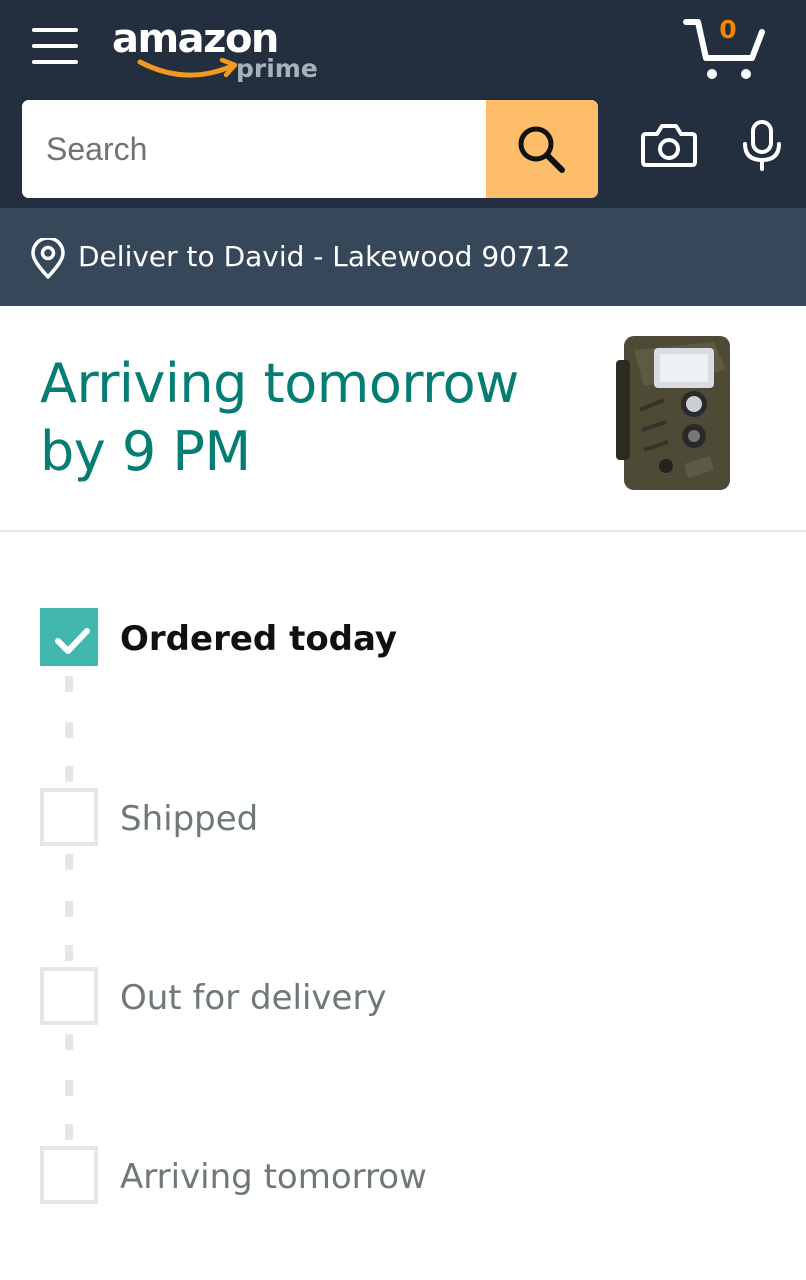 This screenshot has width=806, height=1280. Describe the element at coordinates (390, 818) in the screenshot. I see `tracker-step: Shipped` at that location.